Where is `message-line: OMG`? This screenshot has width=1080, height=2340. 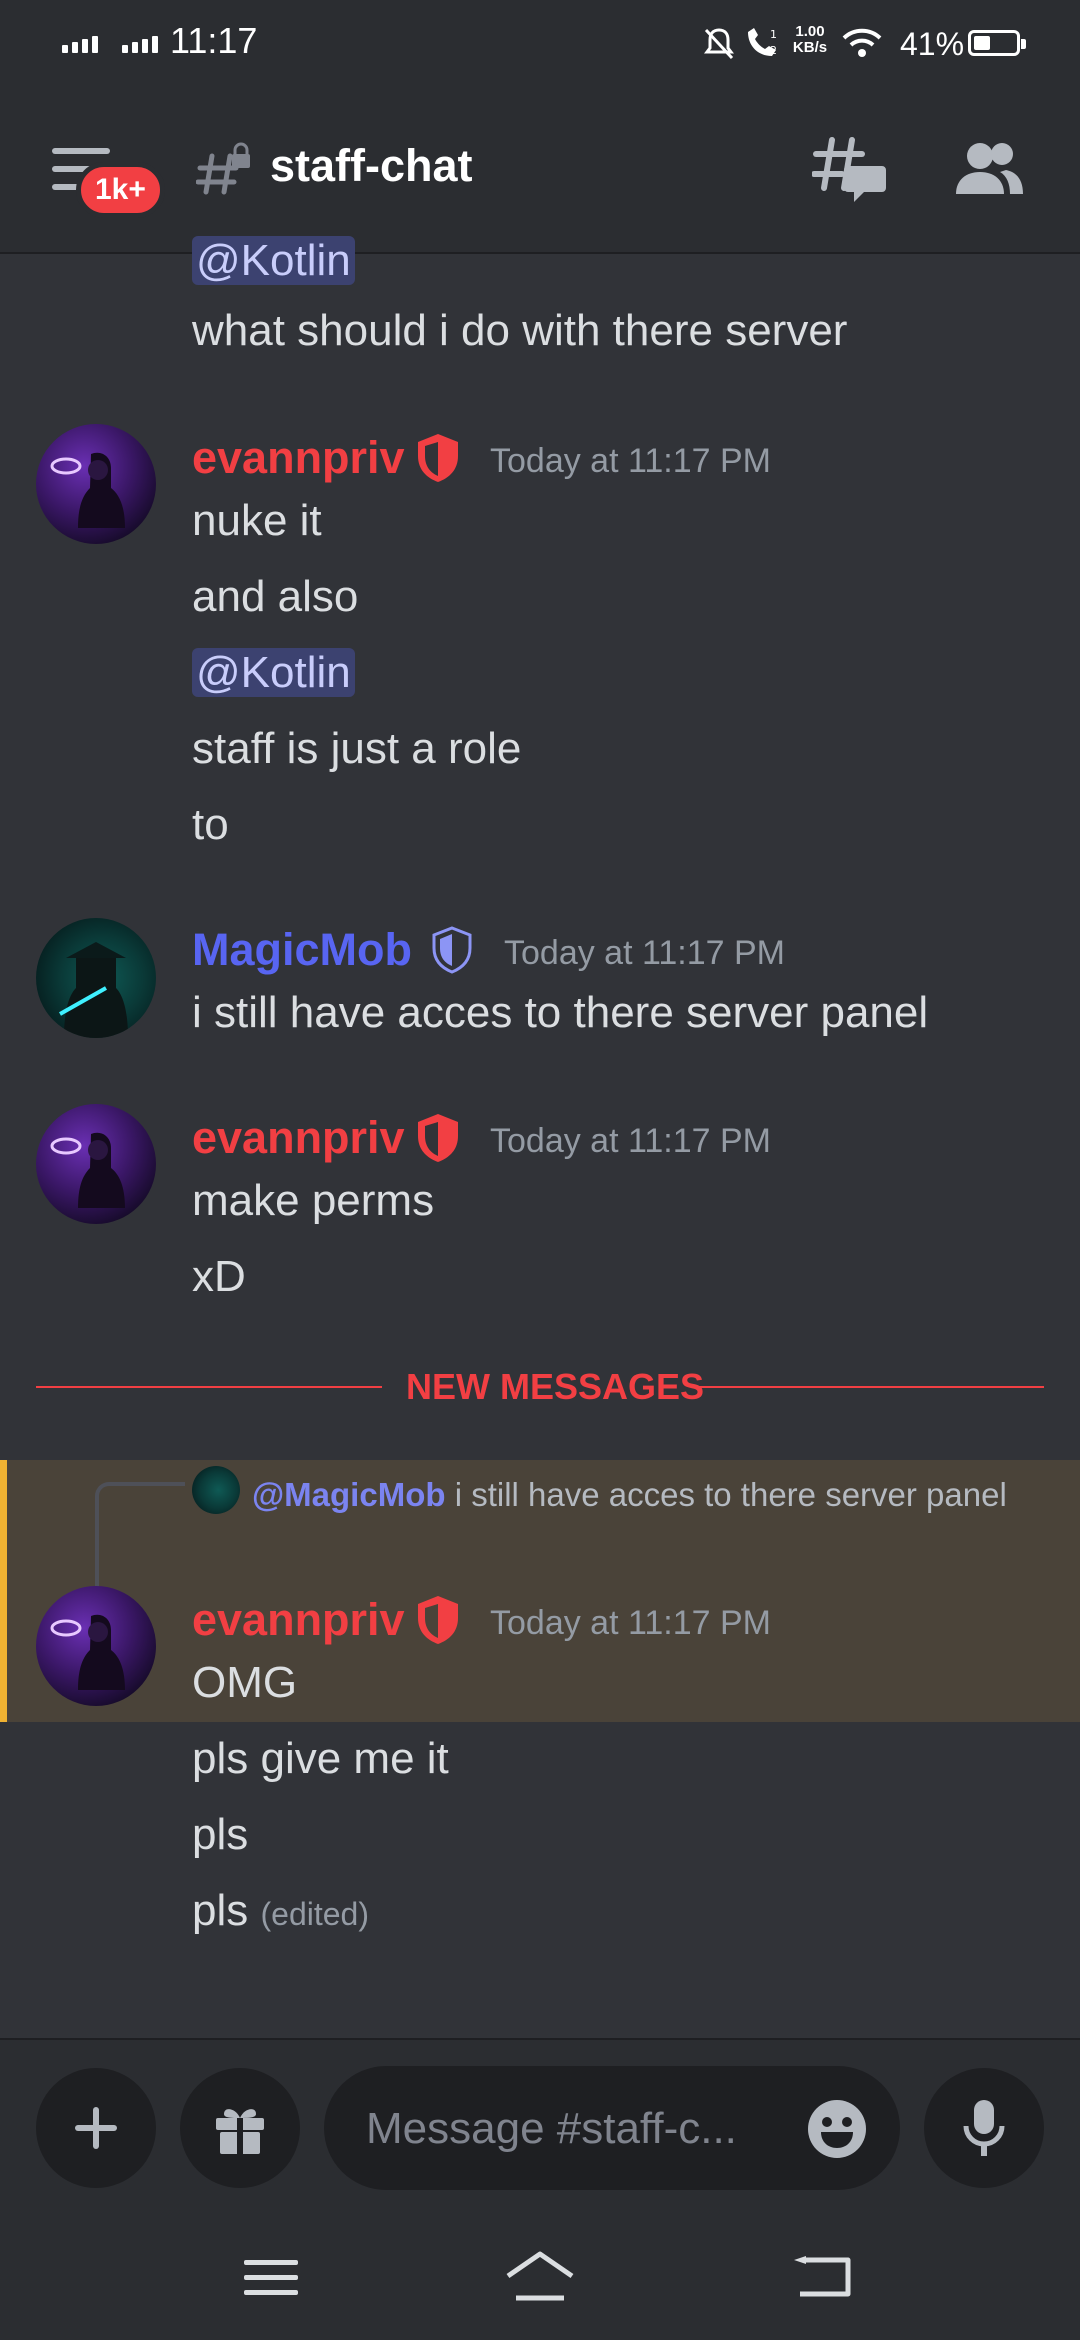
message-line: OMG is located at coordinates (245, 1682).